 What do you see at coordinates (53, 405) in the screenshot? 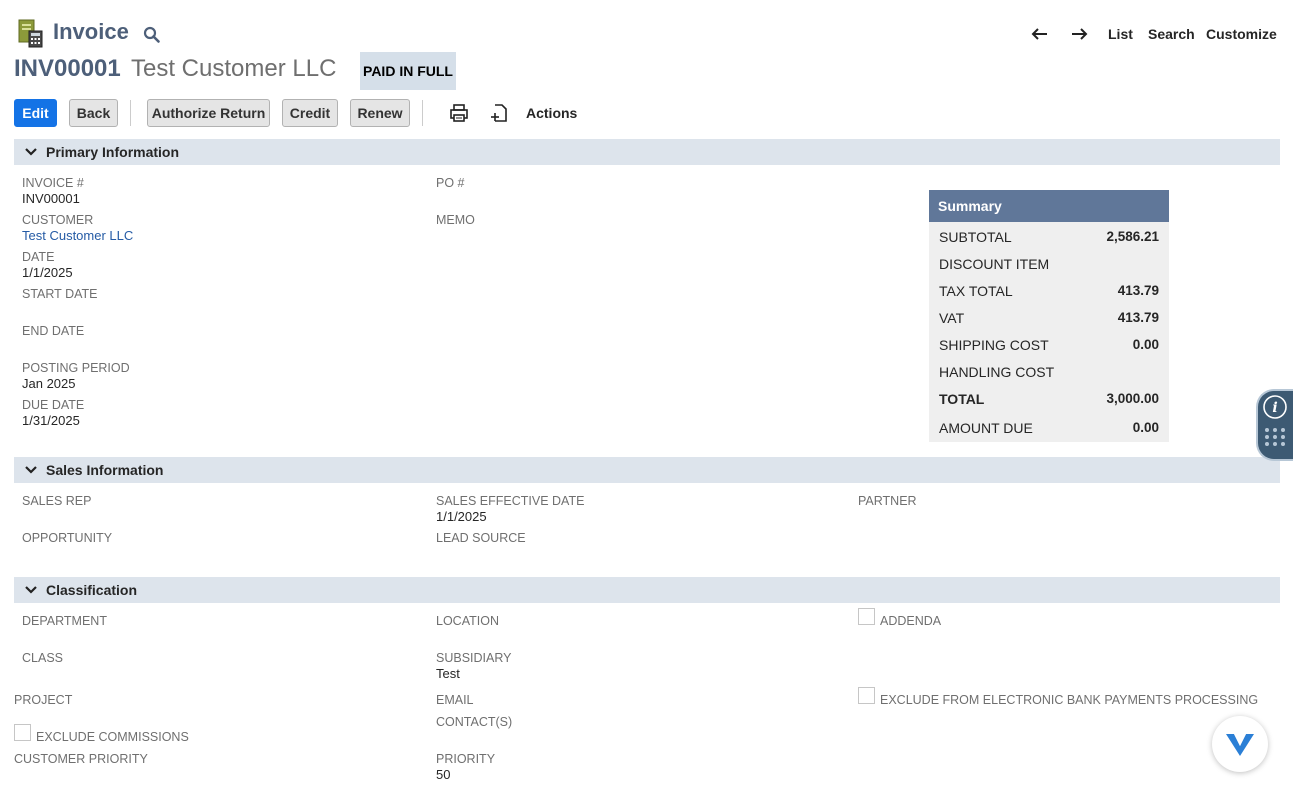
I see `due-date-label: DUE DATE` at bounding box center [53, 405].